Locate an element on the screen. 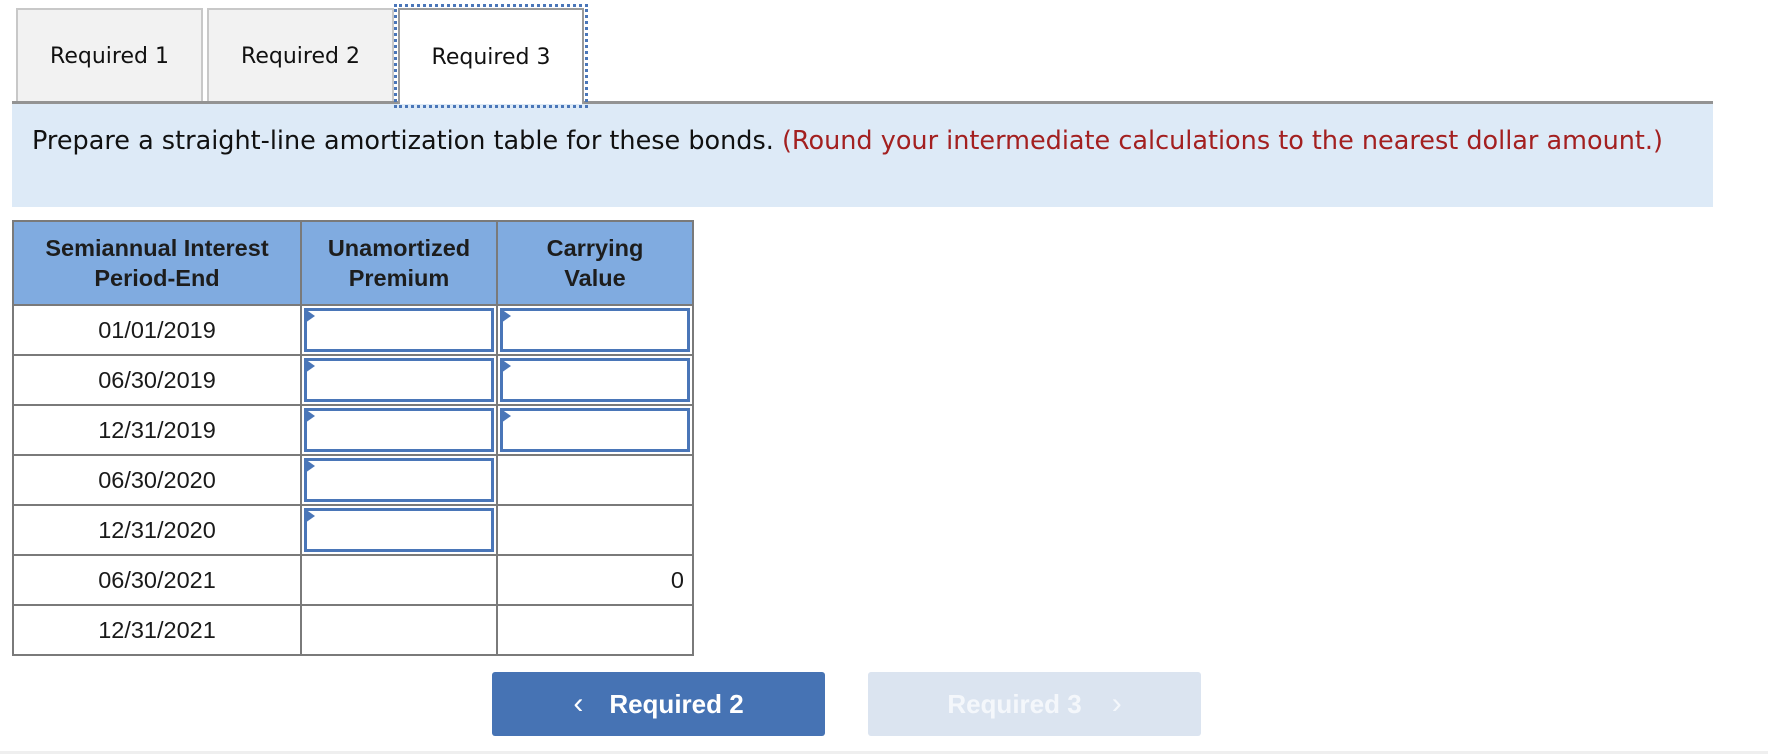 This screenshot has width=1768, height=756. table-row: 12/31/2021 is located at coordinates (353, 630).